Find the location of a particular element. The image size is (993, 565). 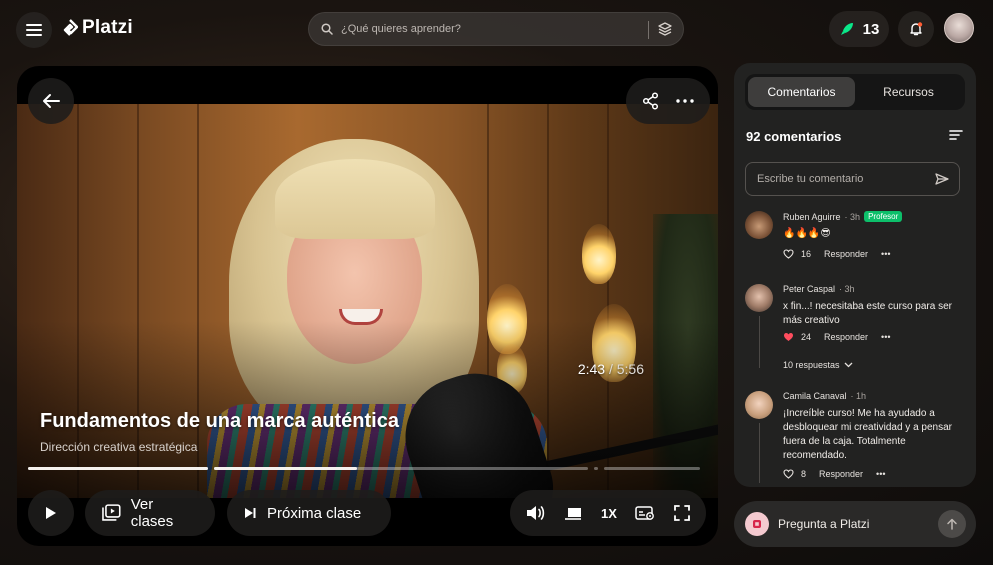

comment-author: Peter Caspal is located at coordinates (809, 289).